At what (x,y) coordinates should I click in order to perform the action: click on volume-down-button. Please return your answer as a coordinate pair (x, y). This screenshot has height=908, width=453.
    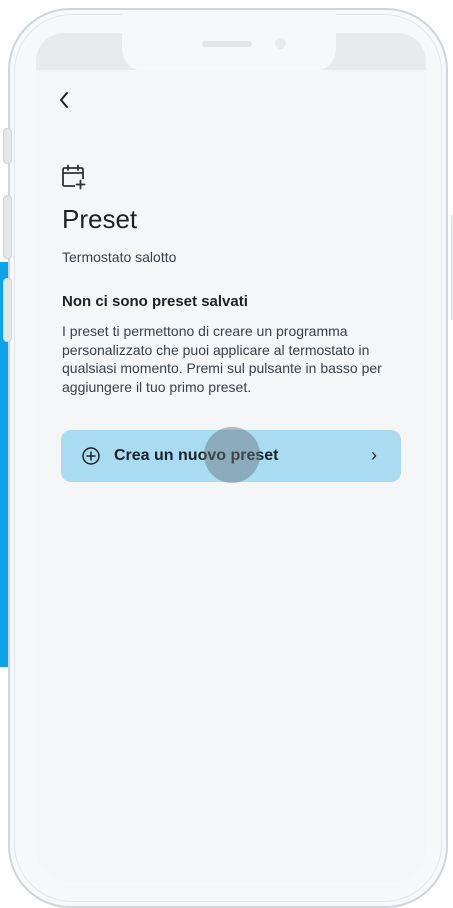
    Looking at the image, I should click on (7, 310).